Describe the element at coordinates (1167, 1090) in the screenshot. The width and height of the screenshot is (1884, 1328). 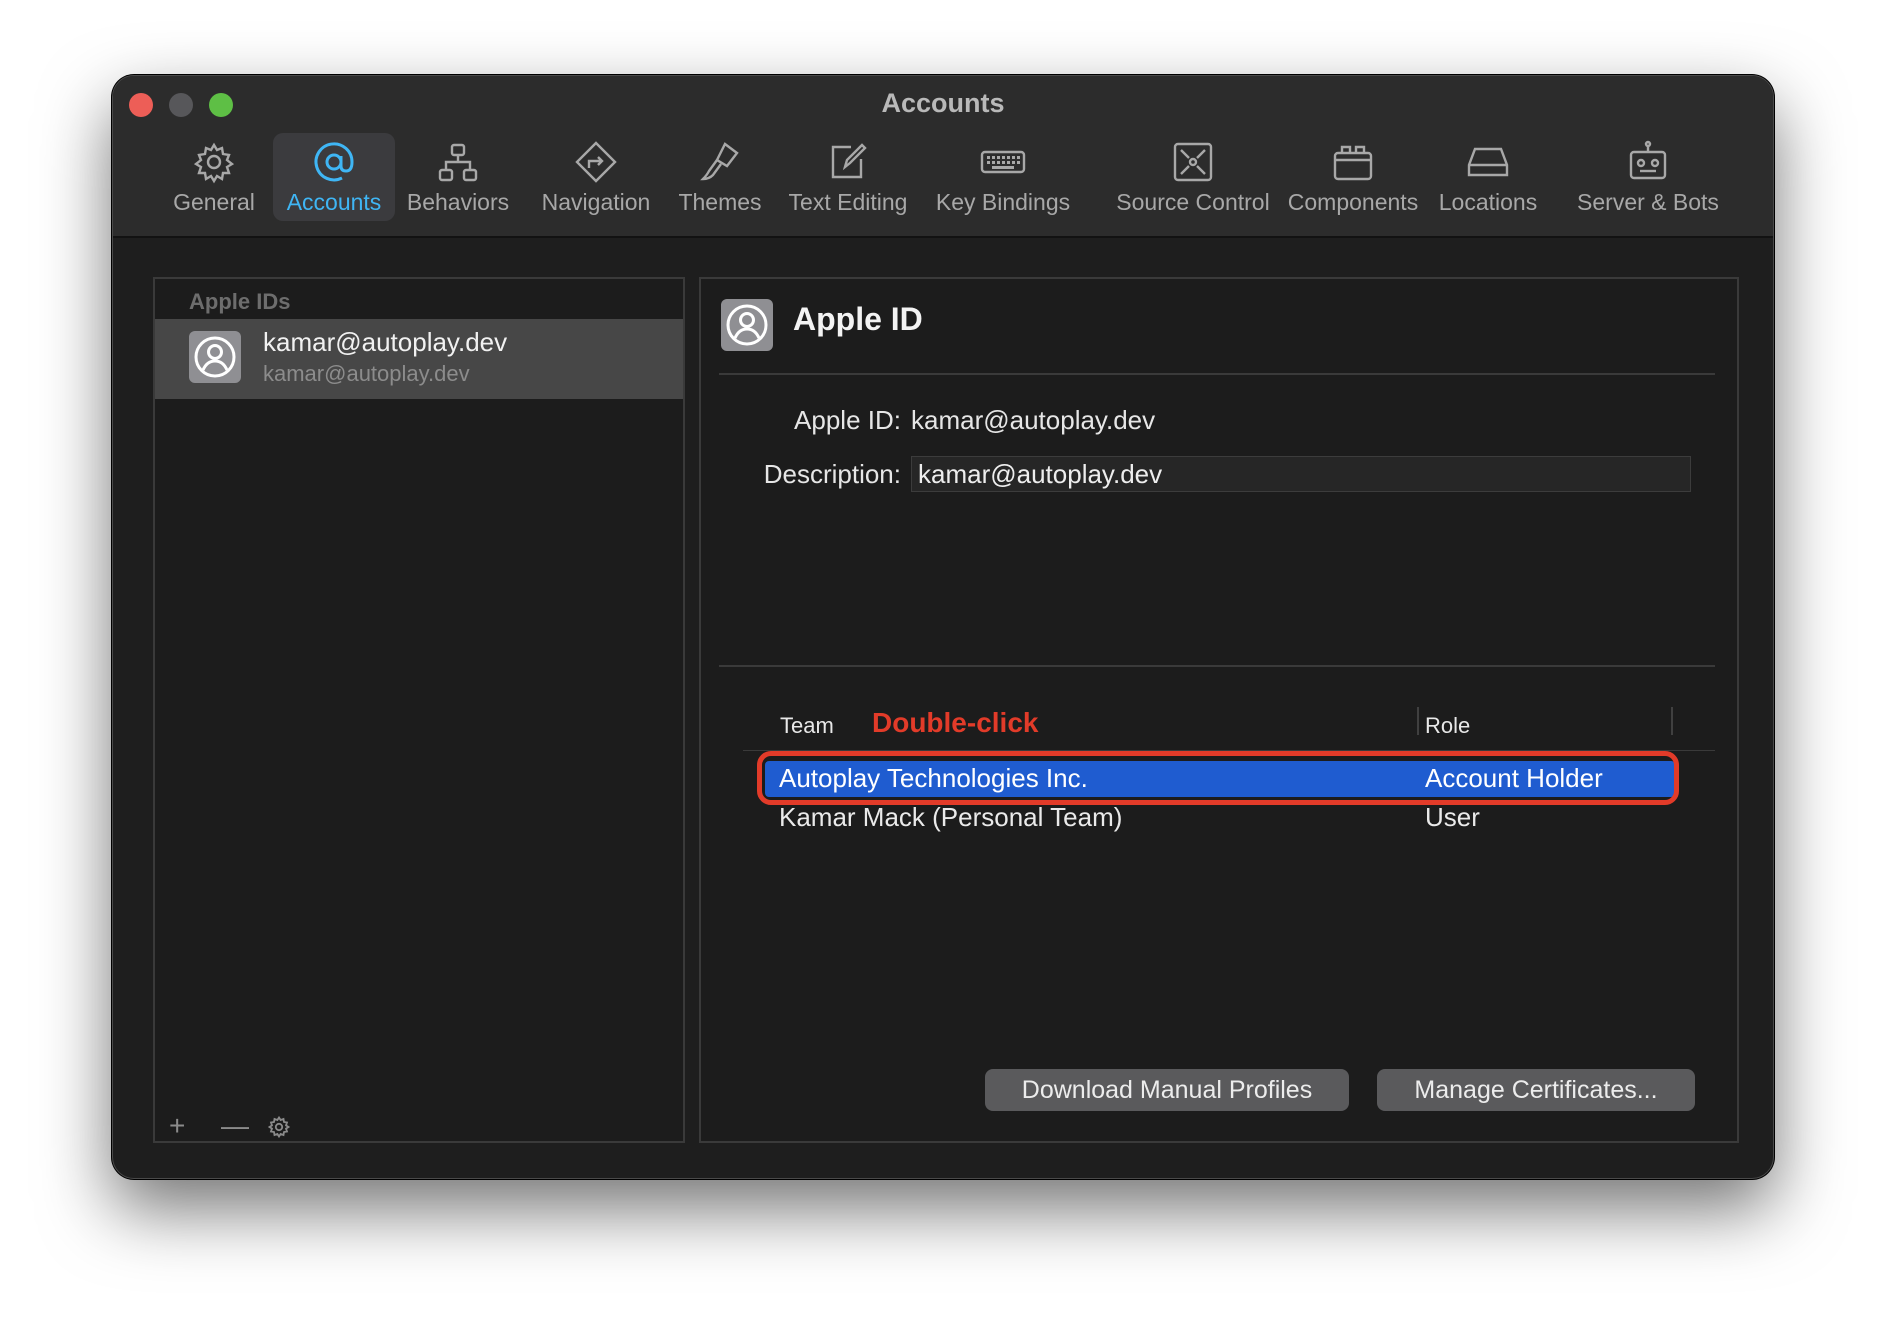
I see `download-manual-profiles-button: Download Manual Profiles` at that location.